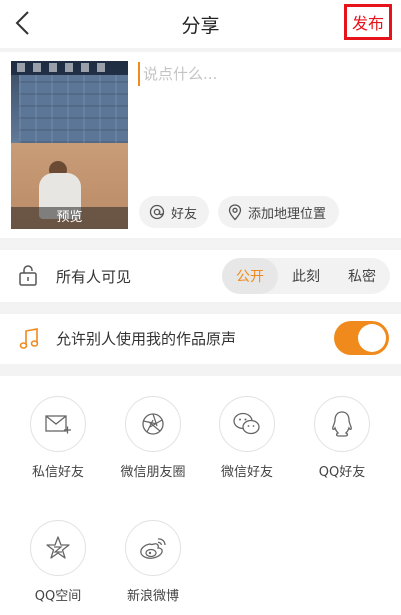  I want to click on header-bar: 分享 发布, so click(200, 24).